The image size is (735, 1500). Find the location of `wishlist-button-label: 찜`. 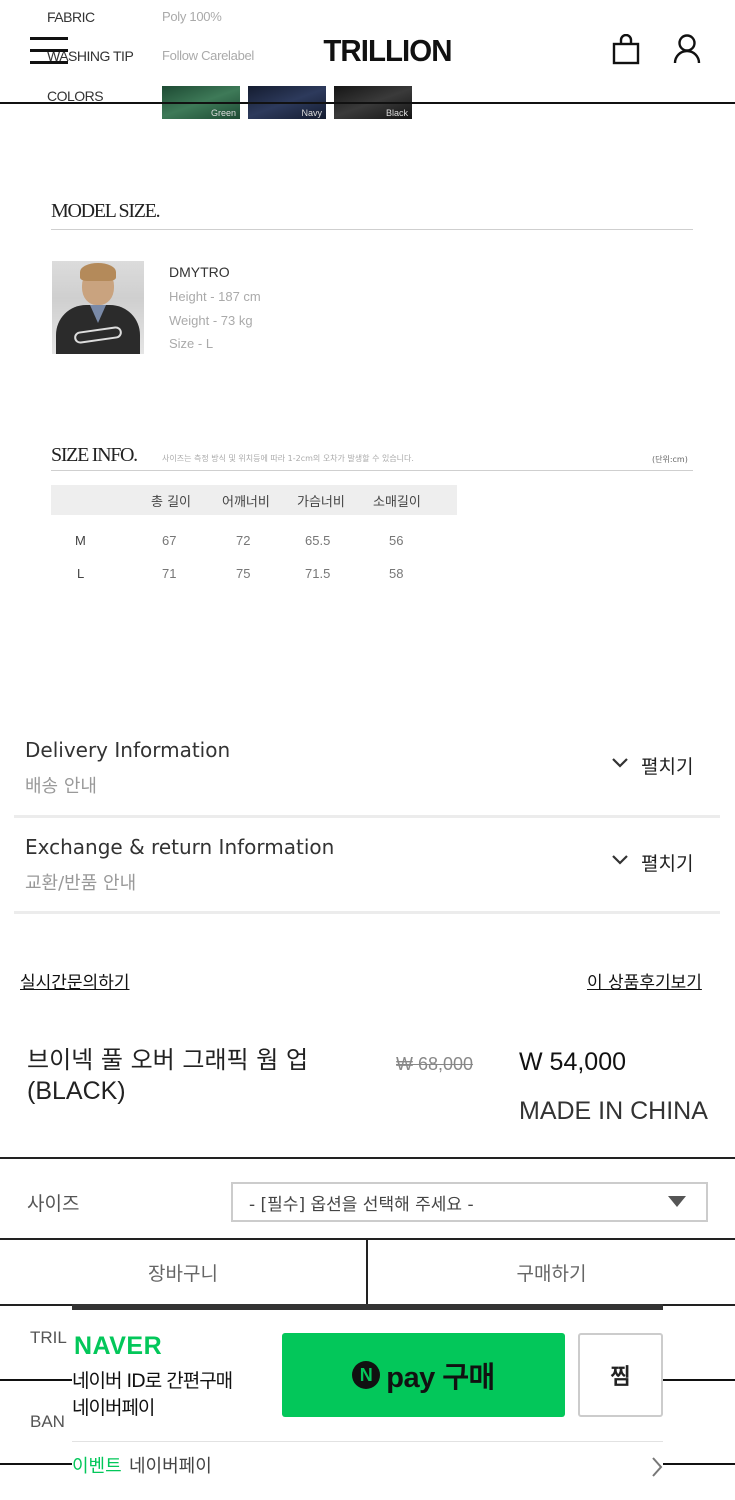

wishlist-button-label: 찜 is located at coordinates (620, 1377).